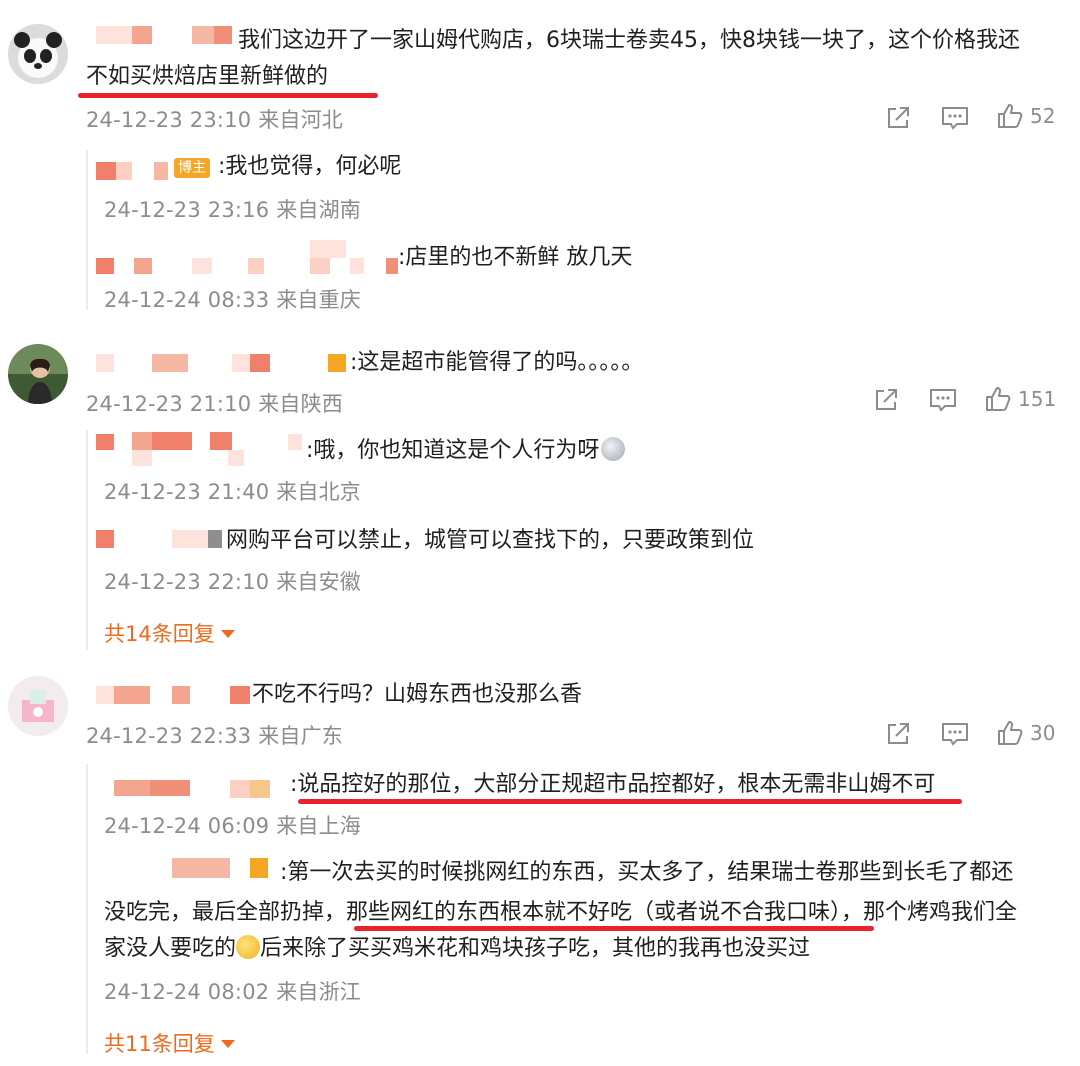  What do you see at coordinates (232, 582) in the screenshot?
I see `reply-meta: 24-12-23 22:10 来自安徽` at bounding box center [232, 582].